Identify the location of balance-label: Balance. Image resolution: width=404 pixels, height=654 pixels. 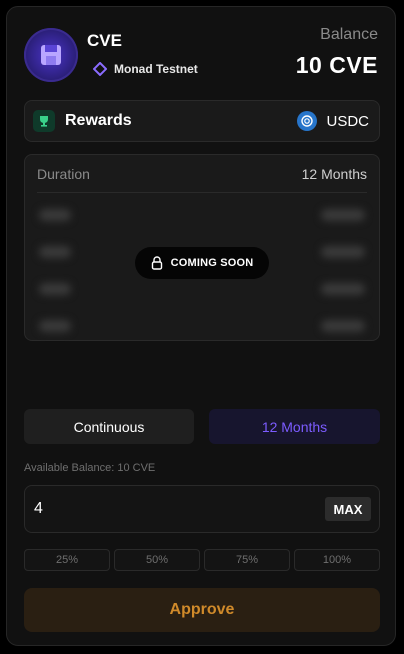
(349, 34).